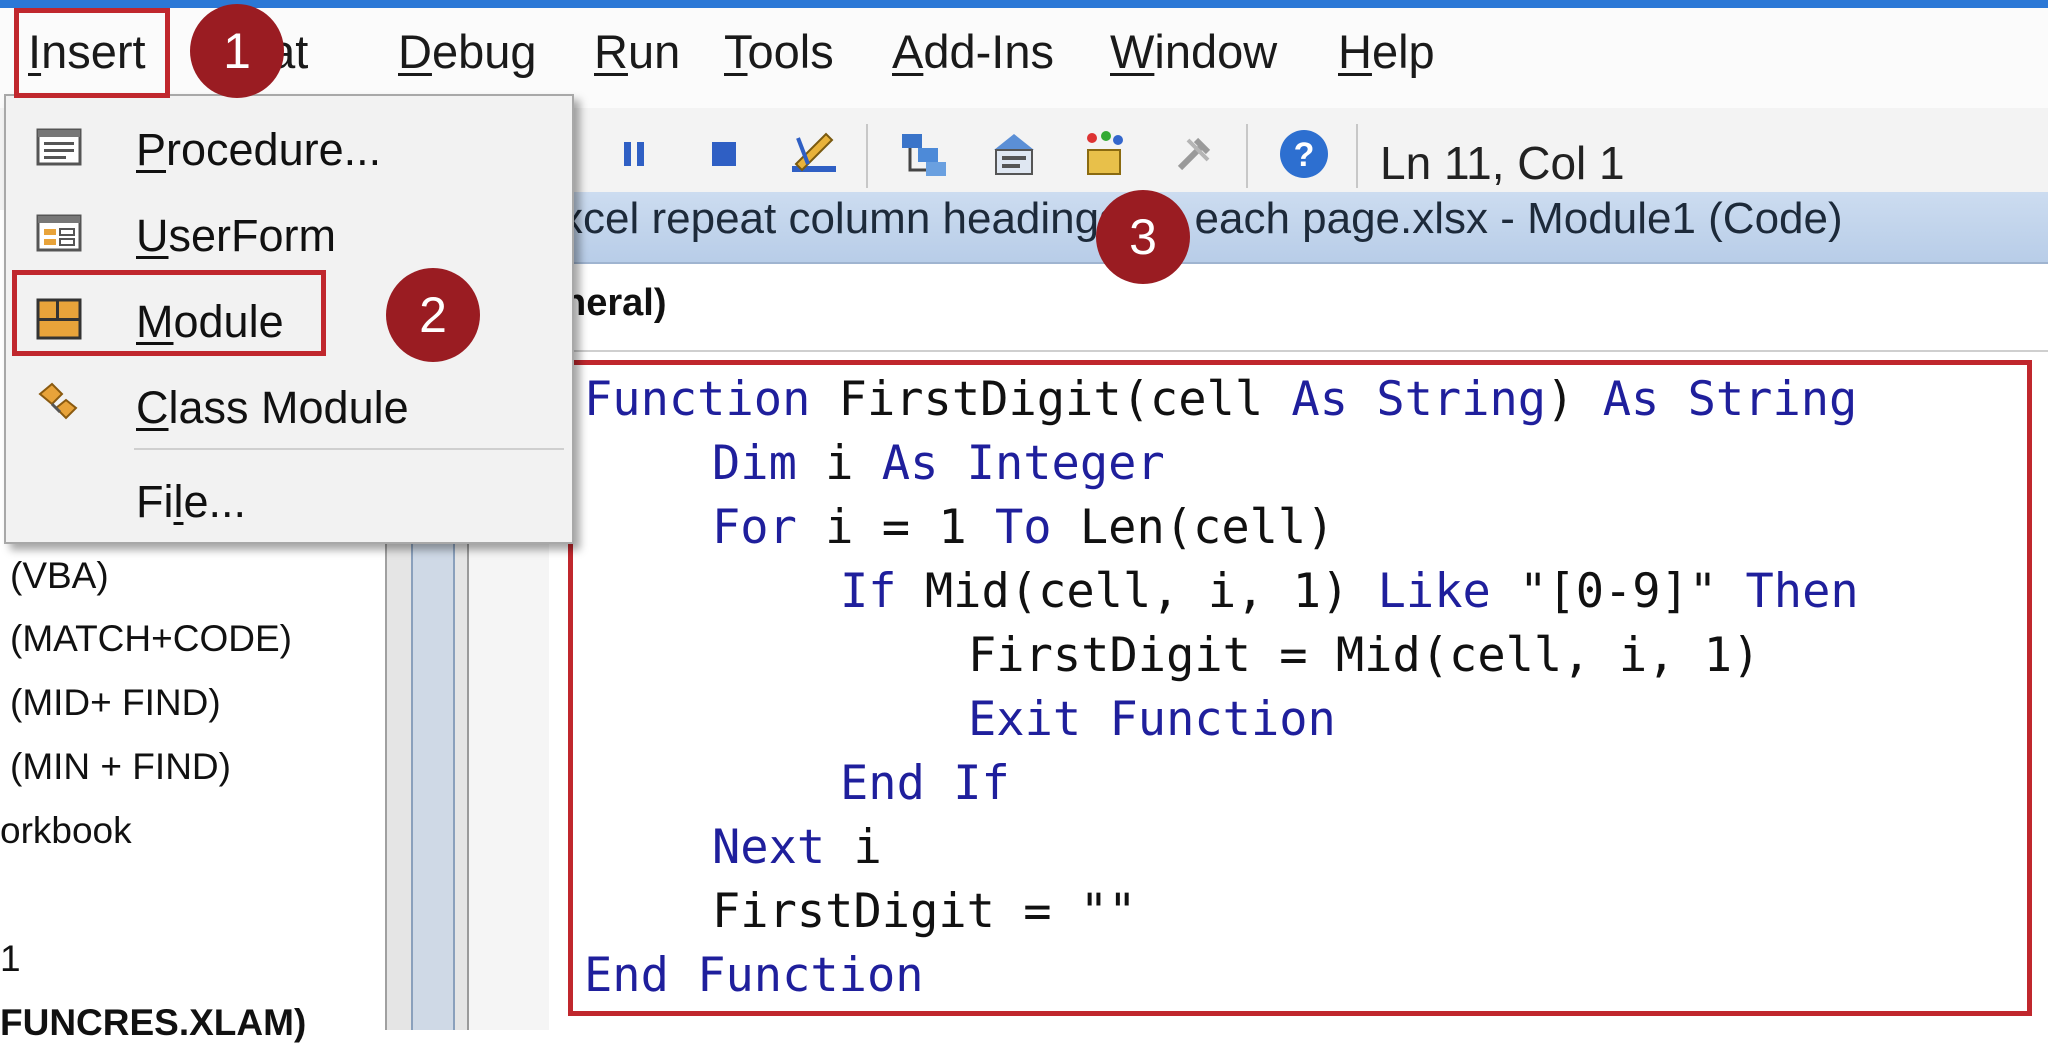  I want to click on step-badge-2: 2, so click(433, 315).